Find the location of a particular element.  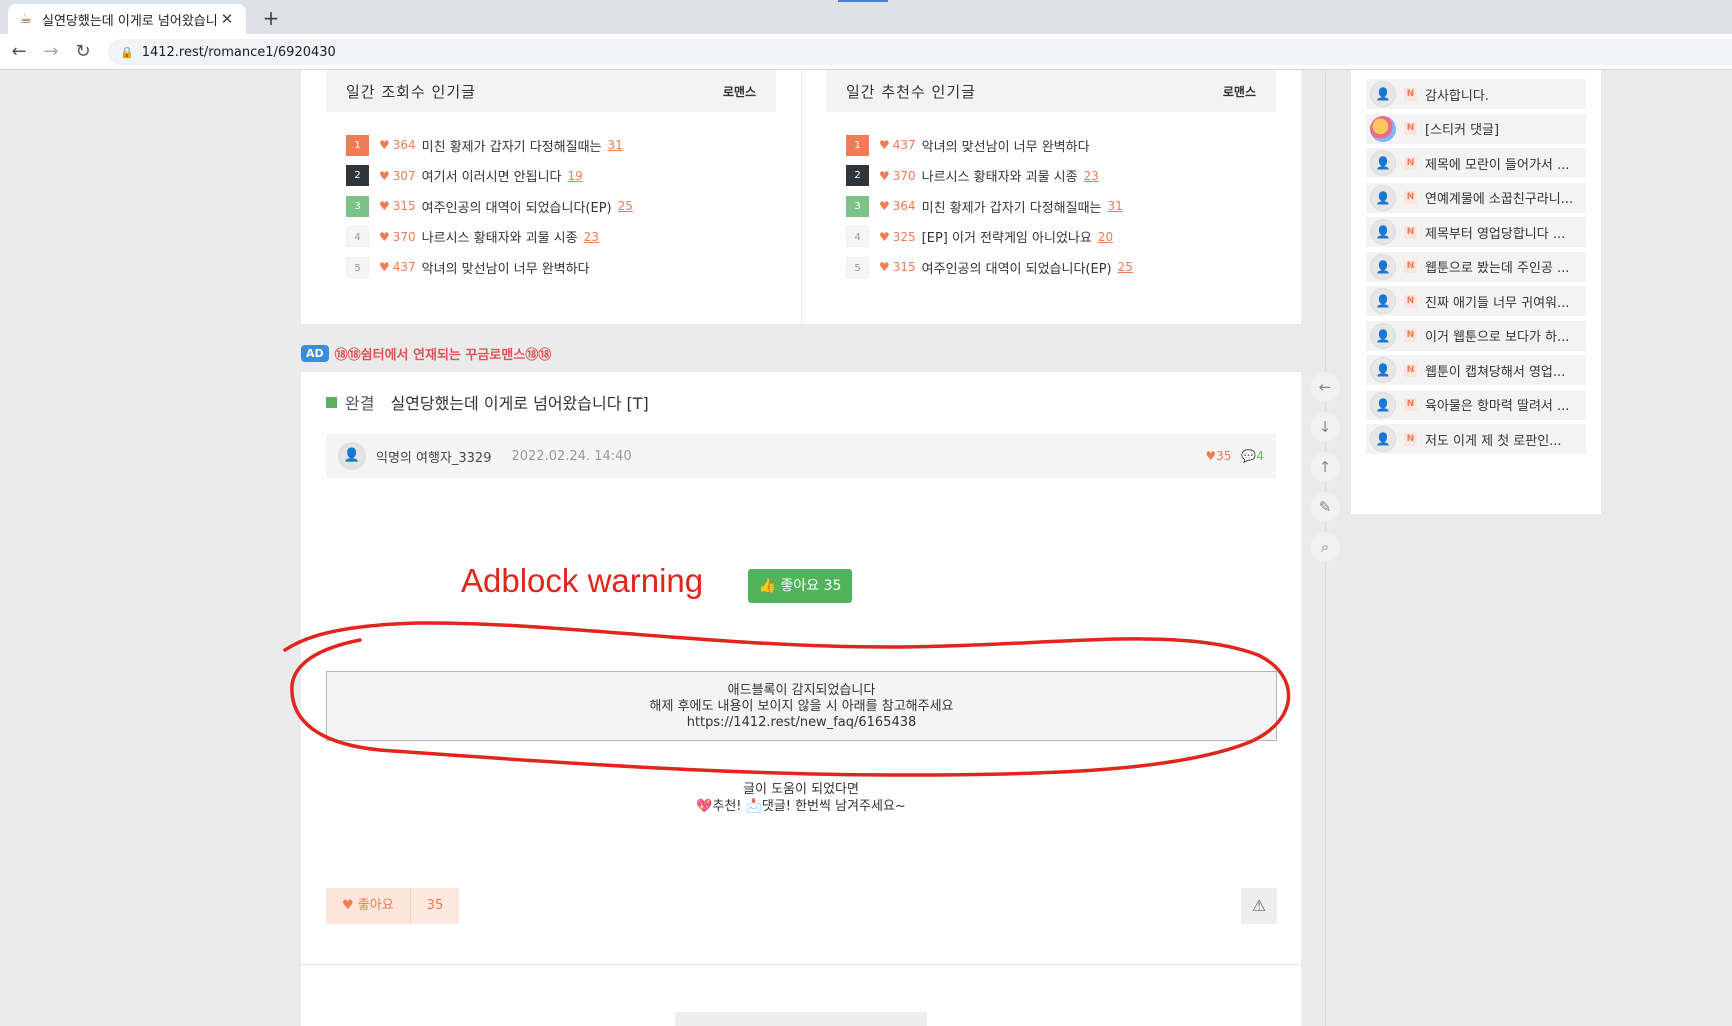

item-title: 여기서 이러시면 안됩니다 is located at coordinates (492, 175).